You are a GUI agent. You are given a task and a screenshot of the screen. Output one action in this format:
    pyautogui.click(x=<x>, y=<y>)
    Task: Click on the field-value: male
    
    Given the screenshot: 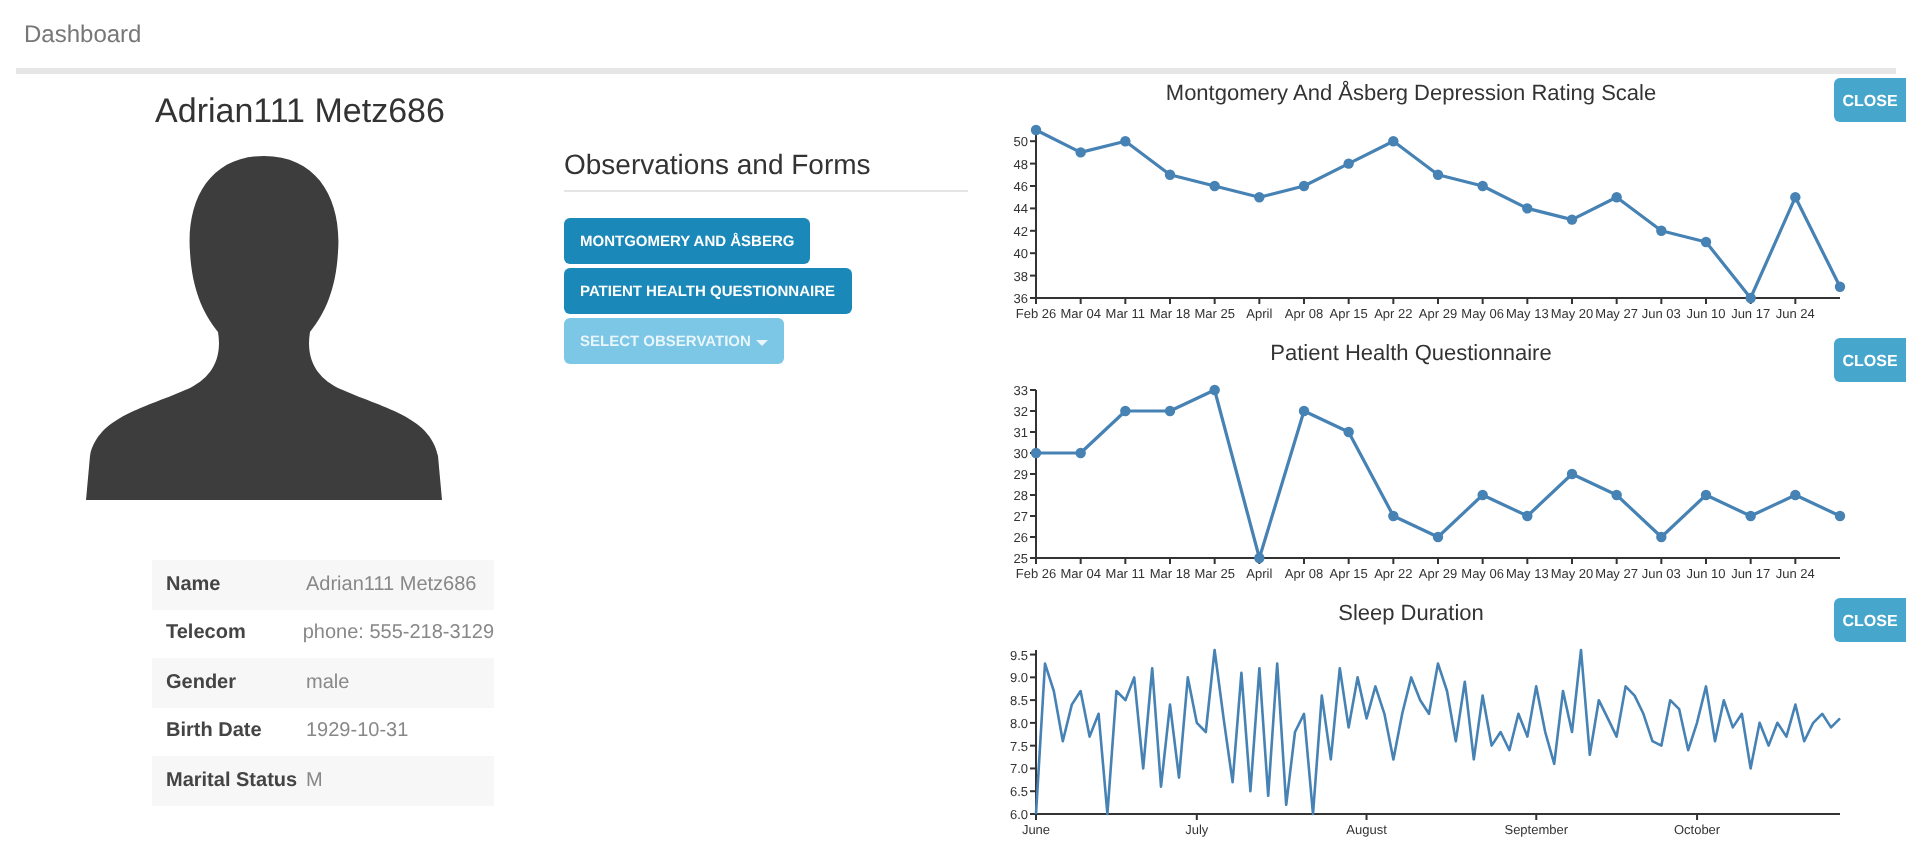 What is the action you would take?
    pyautogui.click(x=328, y=682)
    